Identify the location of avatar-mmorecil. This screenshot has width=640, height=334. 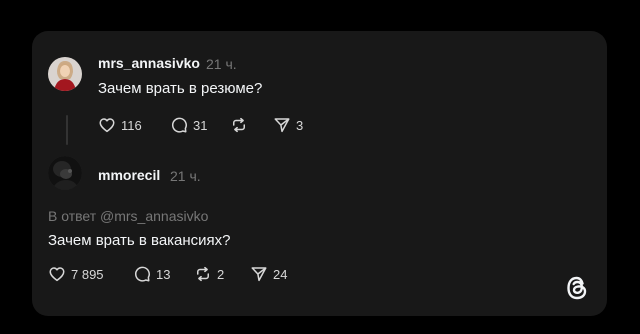
(65, 173).